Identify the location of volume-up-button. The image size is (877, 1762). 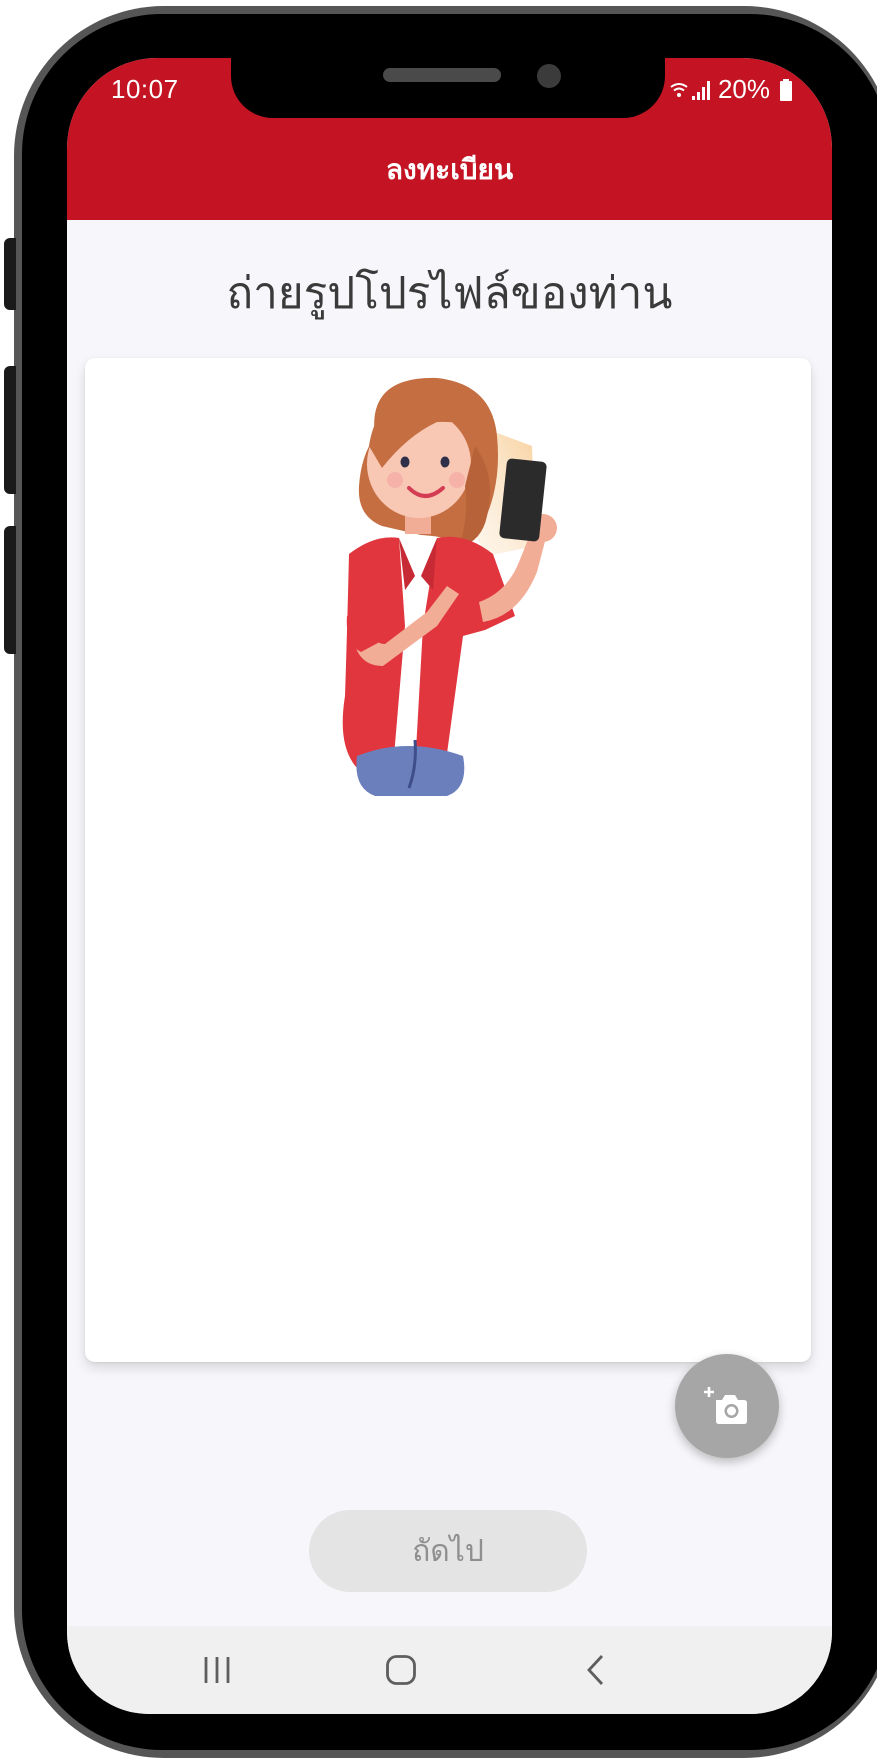
(10, 430).